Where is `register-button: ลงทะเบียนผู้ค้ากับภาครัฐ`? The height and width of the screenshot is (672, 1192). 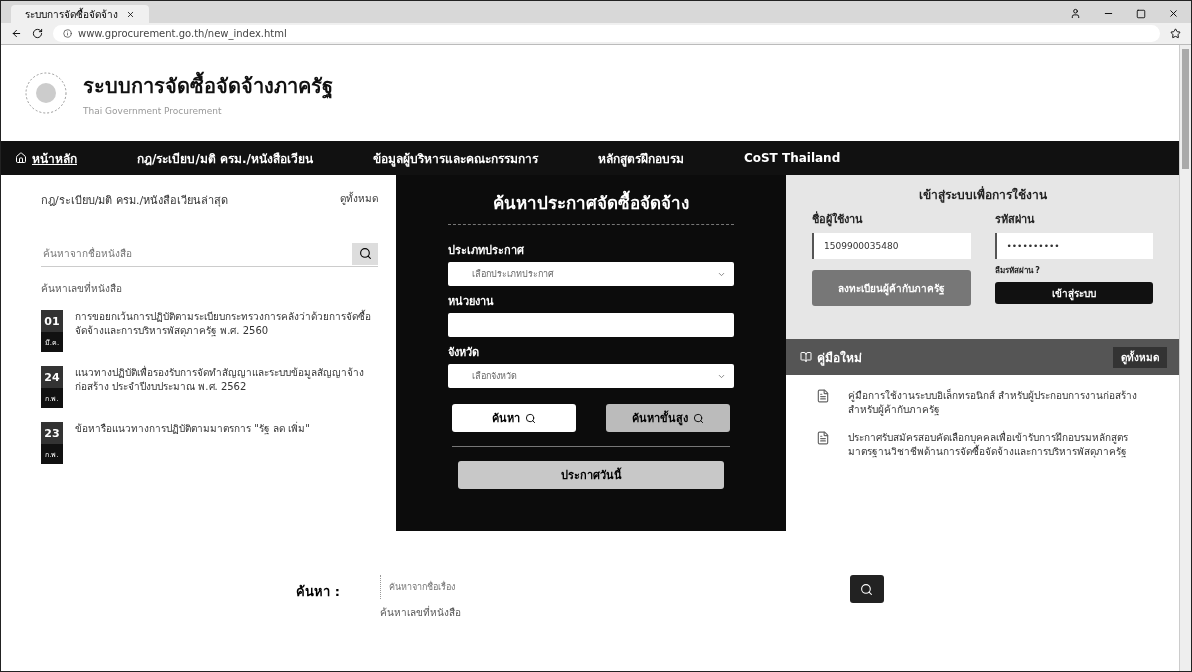
register-button: ลงทะเบียนผู้ค้ากับภาครัฐ is located at coordinates (891, 288).